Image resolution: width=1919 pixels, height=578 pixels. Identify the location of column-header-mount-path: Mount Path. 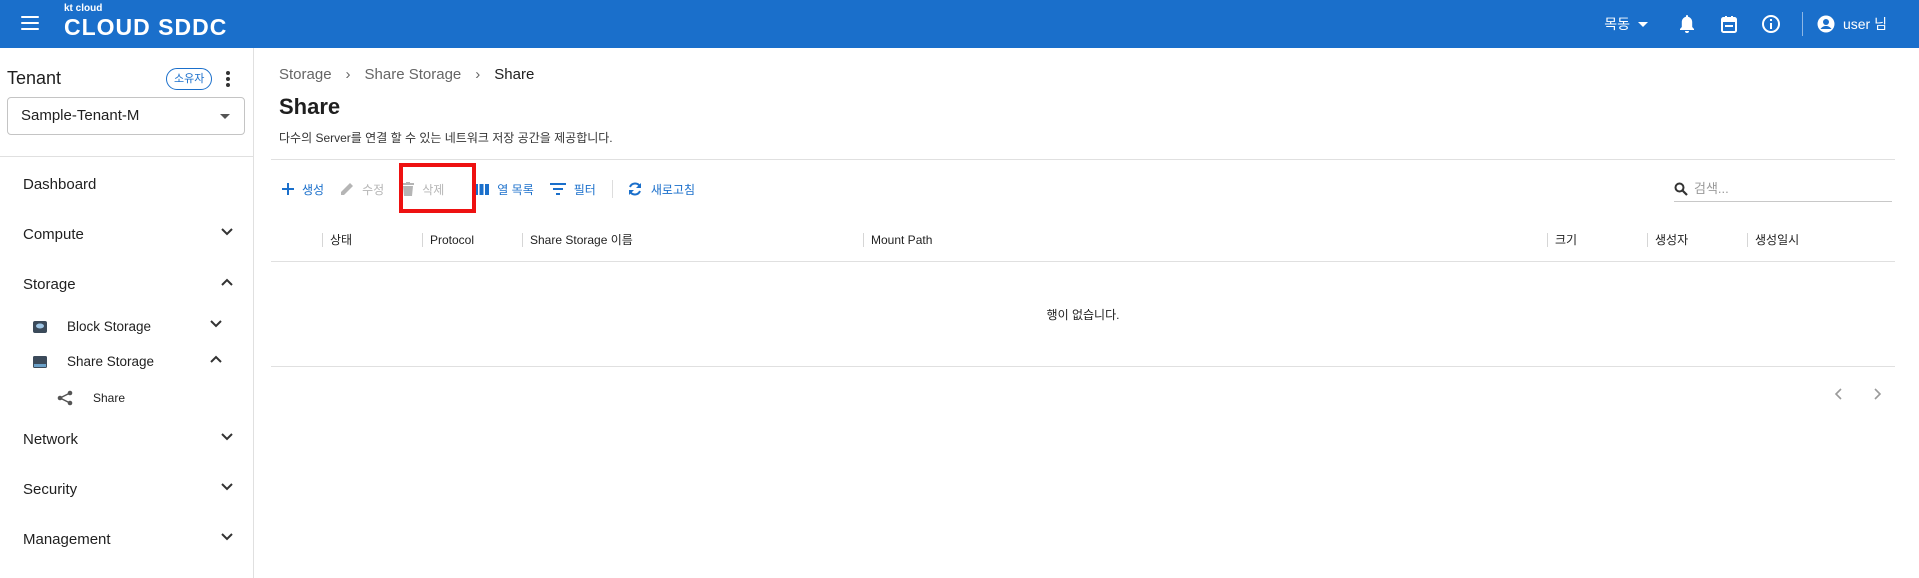
(897, 240).